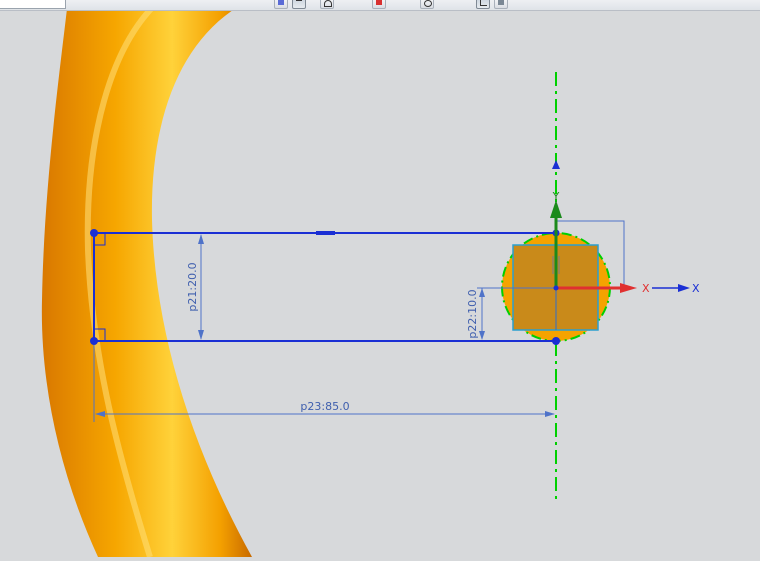  I want to click on x-axis-red-label: X, so click(646, 288).